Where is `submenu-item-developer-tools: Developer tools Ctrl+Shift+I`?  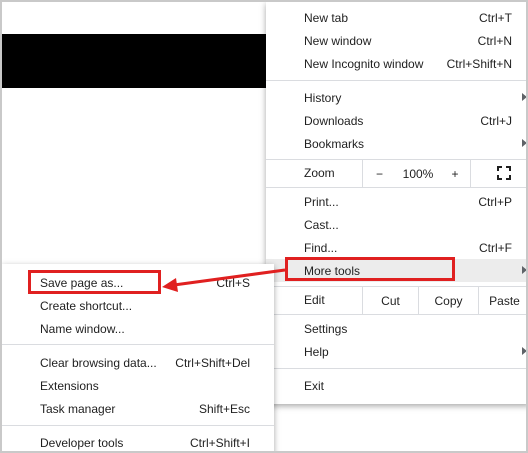
submenu-item-developer-tools: Developer tools Ctrl+Shift+I is located at coordinates (138, 441).